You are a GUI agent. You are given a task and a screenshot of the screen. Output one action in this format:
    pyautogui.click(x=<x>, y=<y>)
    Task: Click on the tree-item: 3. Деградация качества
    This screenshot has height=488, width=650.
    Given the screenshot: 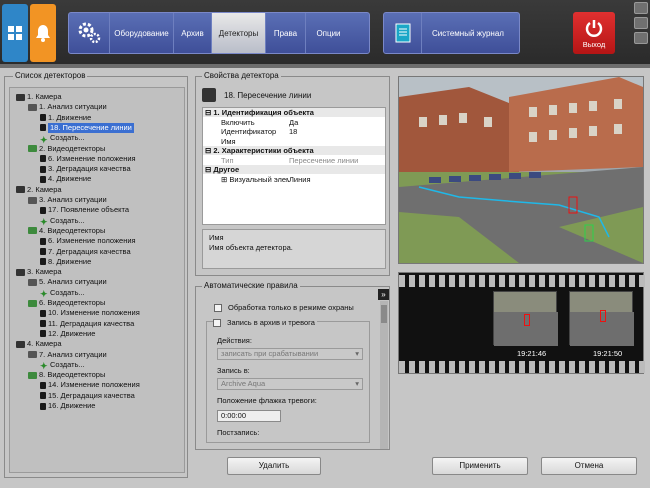 What is the action you would take?
    pyautogui.click(x=85, y=169)
    